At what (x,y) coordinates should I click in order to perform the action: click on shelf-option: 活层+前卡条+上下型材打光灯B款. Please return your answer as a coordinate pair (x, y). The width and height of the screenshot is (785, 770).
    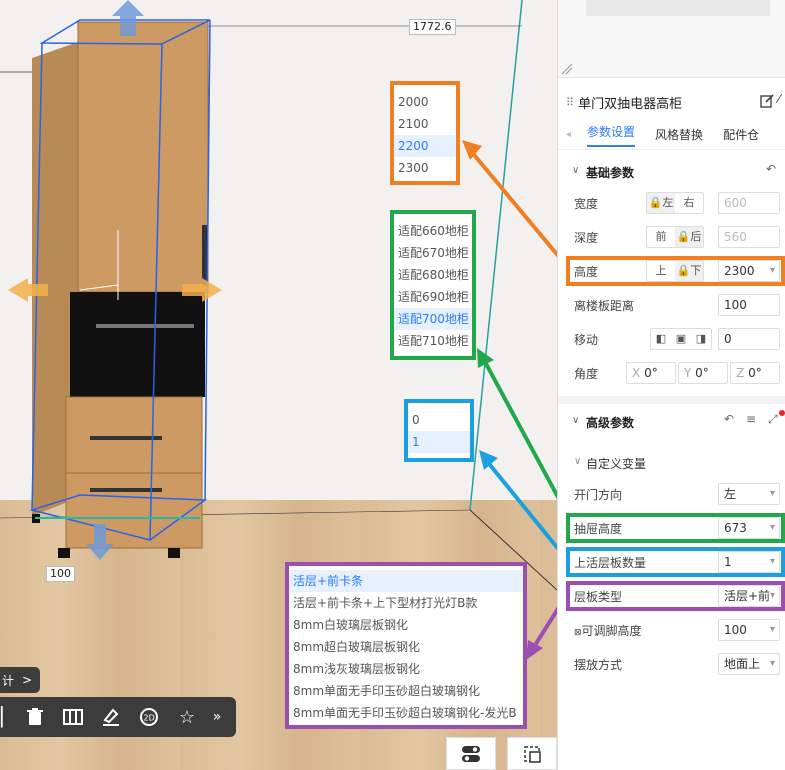
    Looking at the image, I should click on (406, 603).